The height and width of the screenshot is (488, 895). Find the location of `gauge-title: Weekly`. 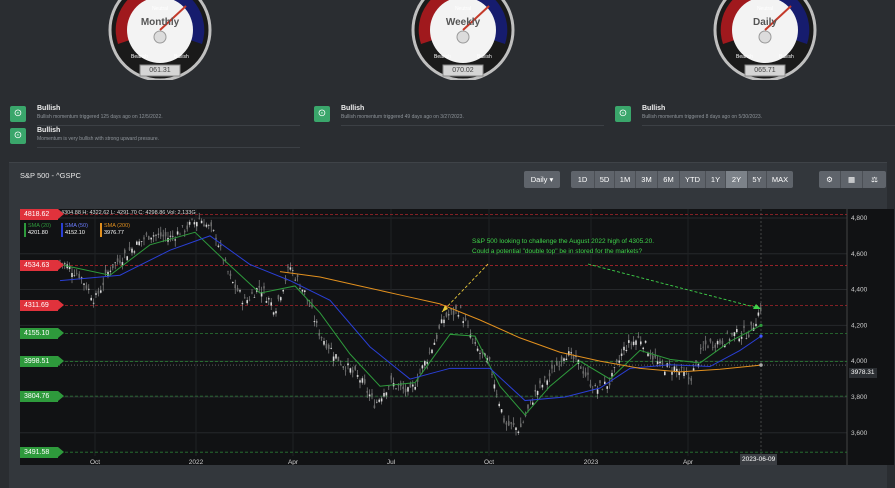

gauge-title: Weekly is located at coordinates (463, 22).